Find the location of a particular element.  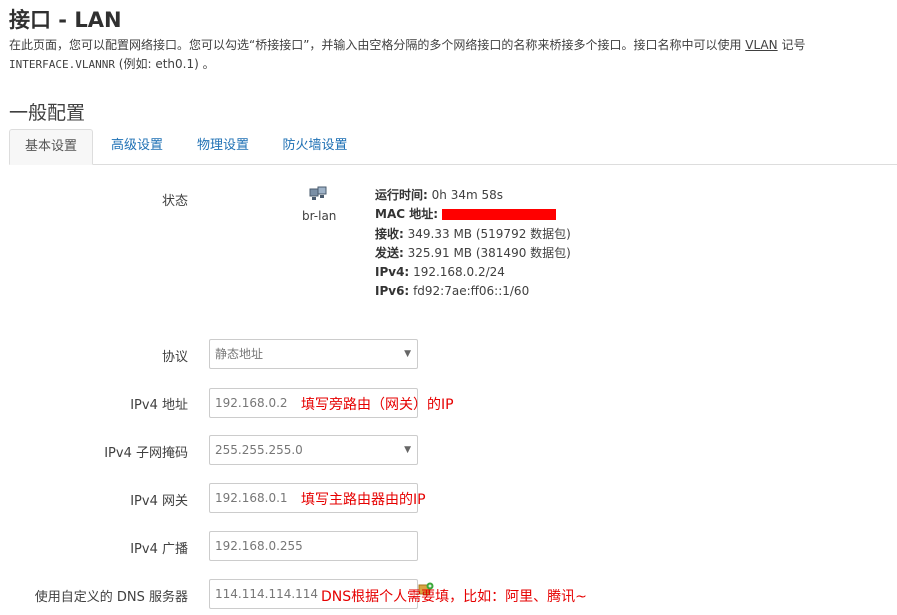

ipv4-address-annotation: 填写旁路由（网关）的IP is located at coordinates (377, 405).